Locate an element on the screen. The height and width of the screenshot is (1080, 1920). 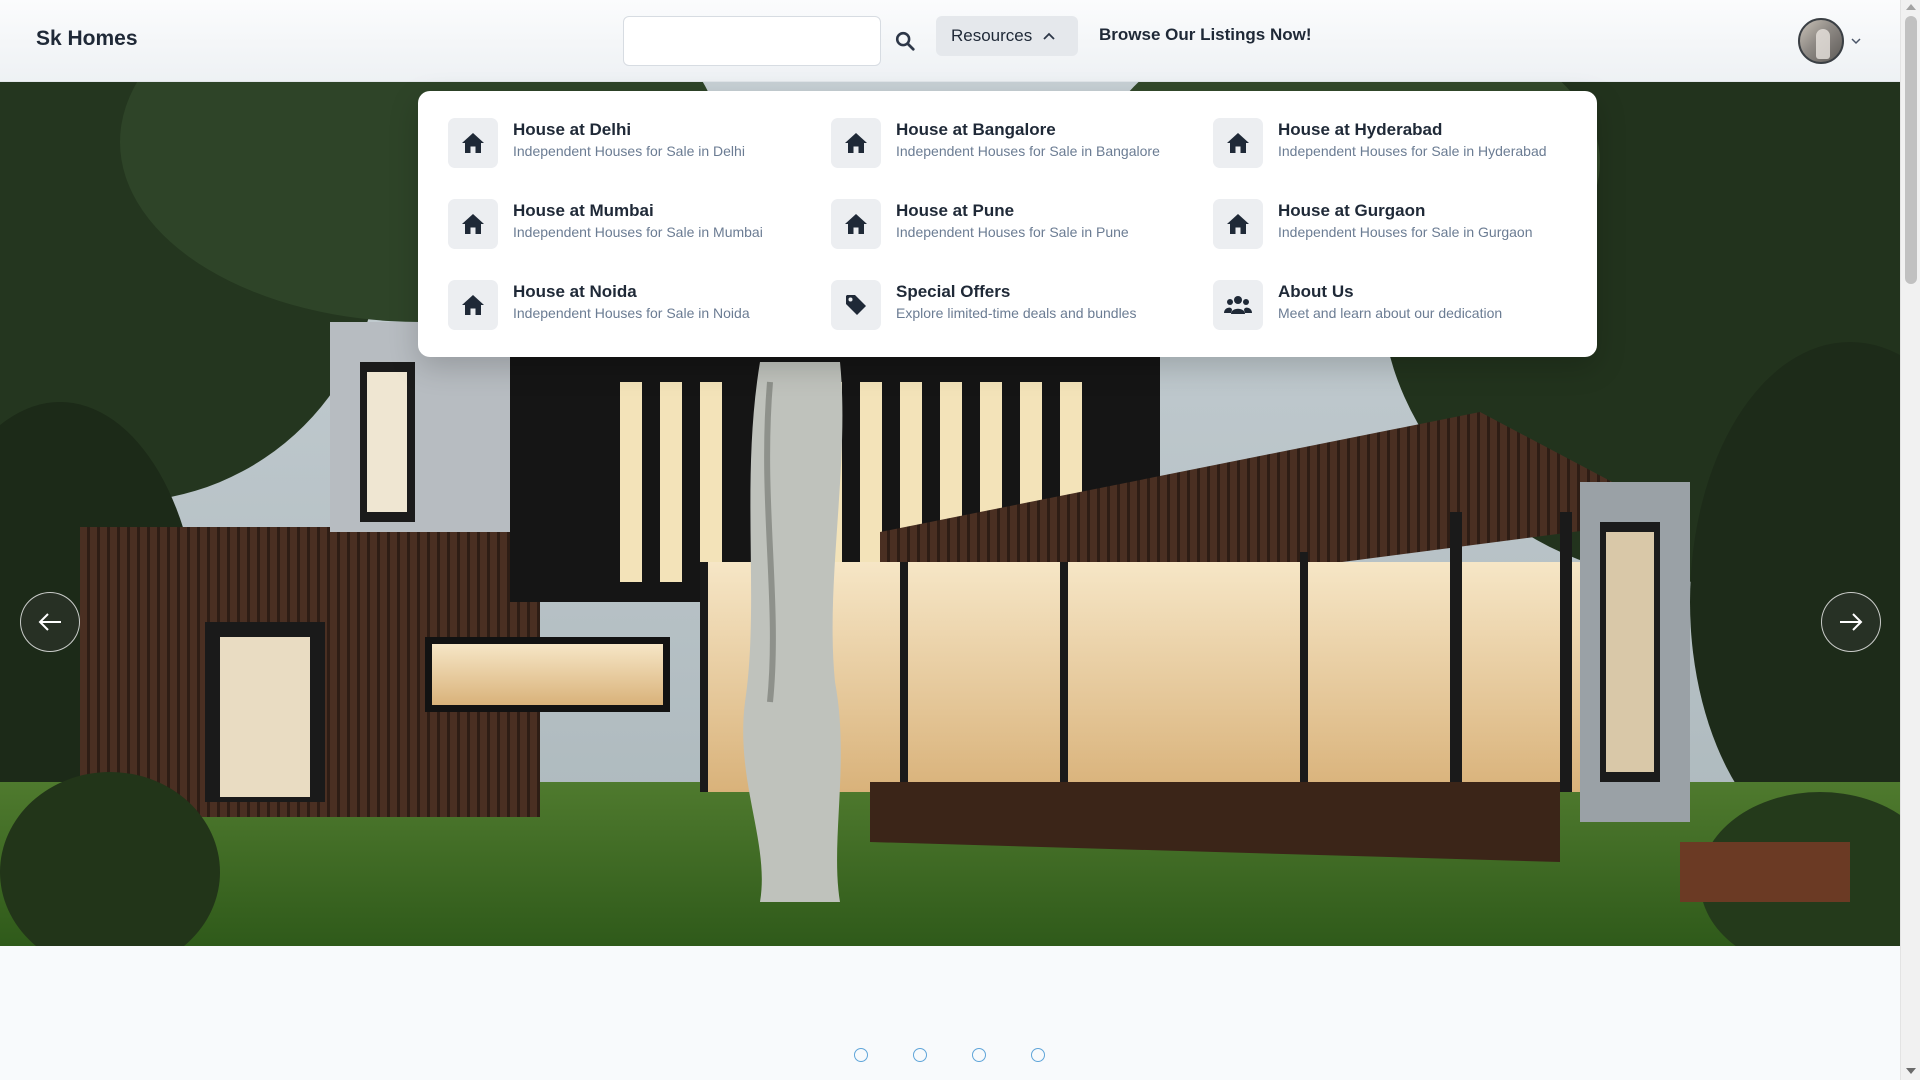
search-button is located at coordinates (905, 41).